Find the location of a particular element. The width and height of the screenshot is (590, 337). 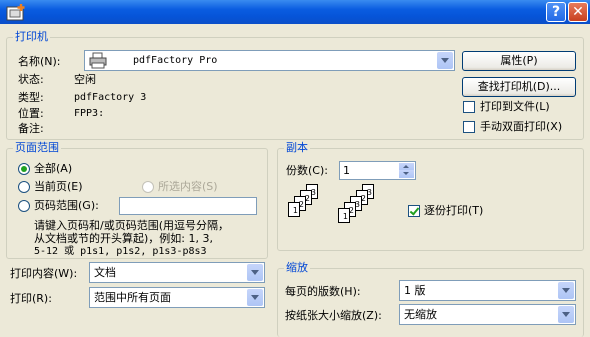

printer-name-value: pdfFactory Pro is located at coordinates (175, 60).